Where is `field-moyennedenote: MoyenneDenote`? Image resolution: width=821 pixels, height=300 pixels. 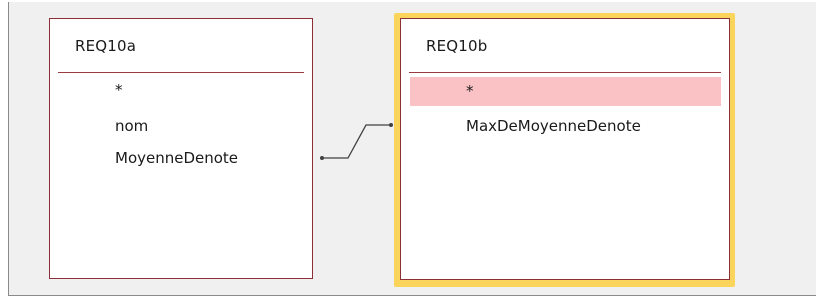 field-moyennedenote: MoyenneDenote is located at coordinates (176, 158).